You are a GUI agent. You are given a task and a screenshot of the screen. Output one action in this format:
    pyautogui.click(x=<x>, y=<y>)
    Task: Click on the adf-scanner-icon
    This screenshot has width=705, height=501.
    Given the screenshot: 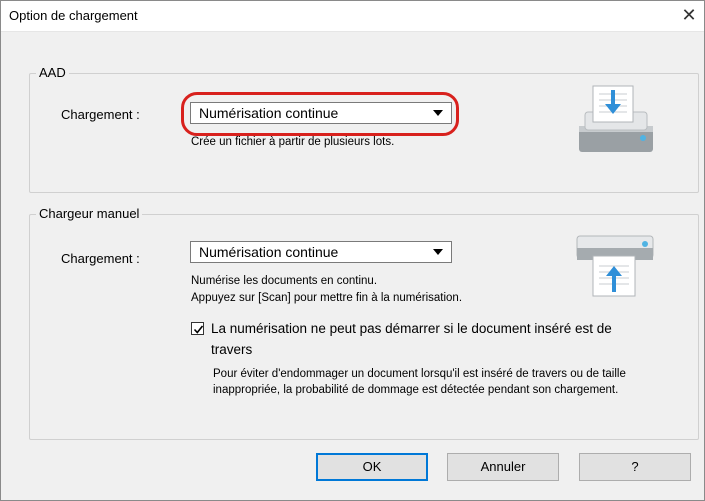 What is the action you would take?
    pyautogui.click(x=615, y=118)
    